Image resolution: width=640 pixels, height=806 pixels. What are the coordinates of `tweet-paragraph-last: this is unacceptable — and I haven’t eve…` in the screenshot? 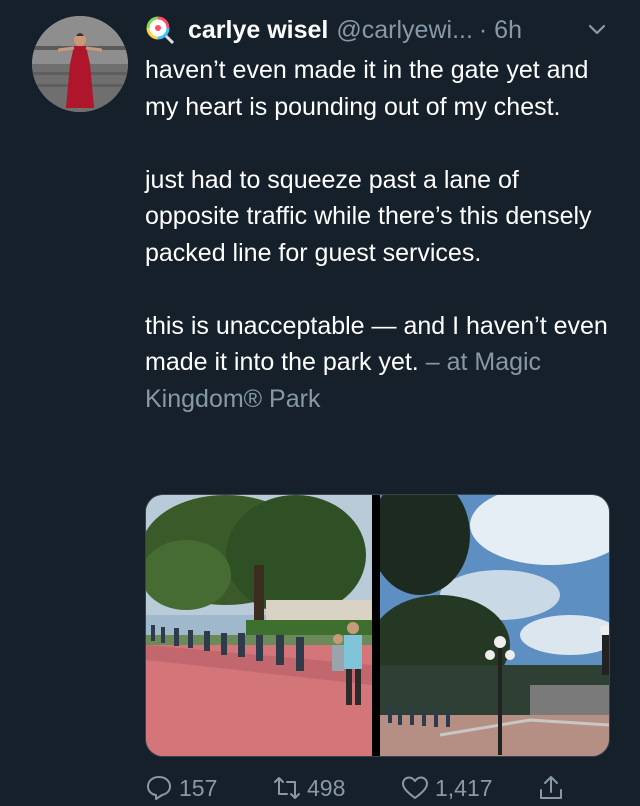 It's located at (380, 363).